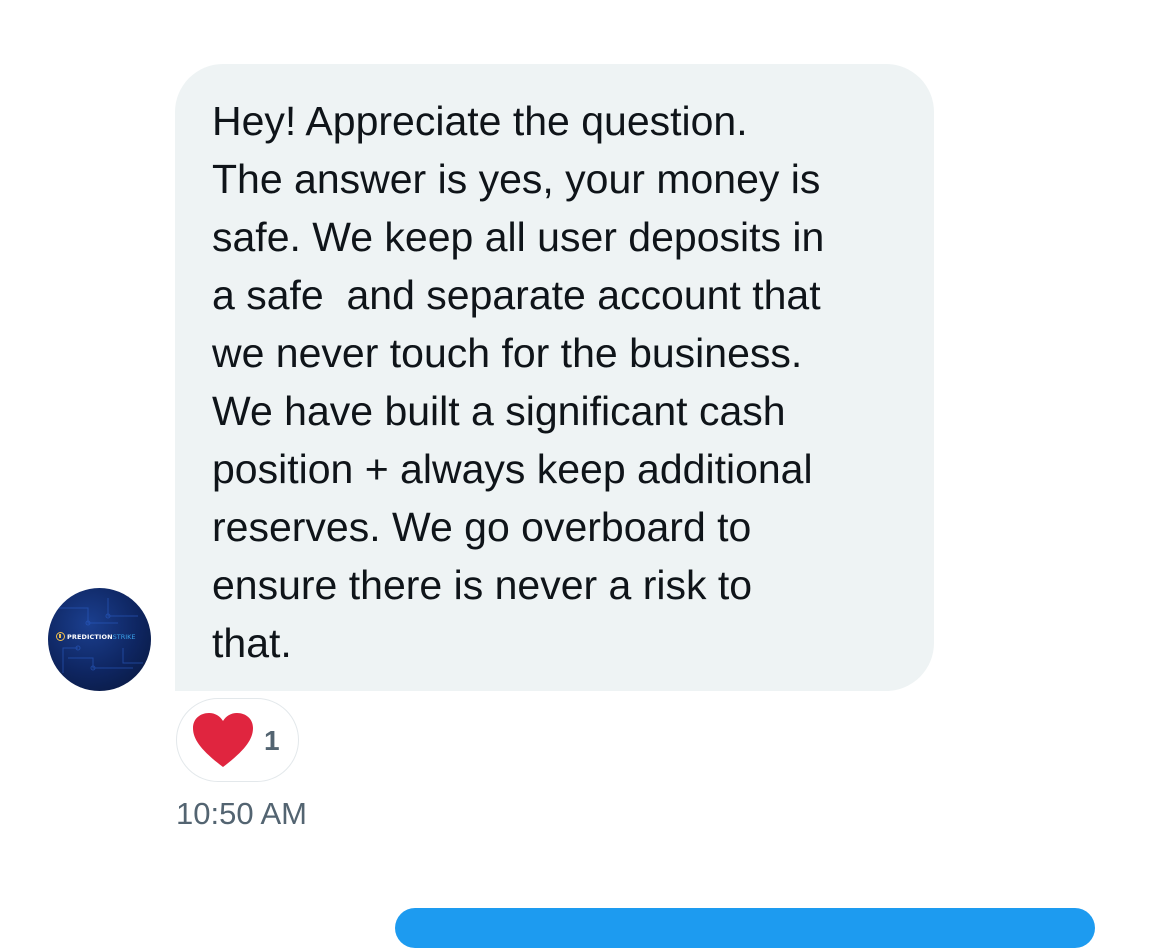 The width and height of the screenshot is (1170, 948). What do you see at coordinates (482, 527) in the screenshot?
I see `message-line: reserves. We go overboard to` at bounding box center [482, 527].